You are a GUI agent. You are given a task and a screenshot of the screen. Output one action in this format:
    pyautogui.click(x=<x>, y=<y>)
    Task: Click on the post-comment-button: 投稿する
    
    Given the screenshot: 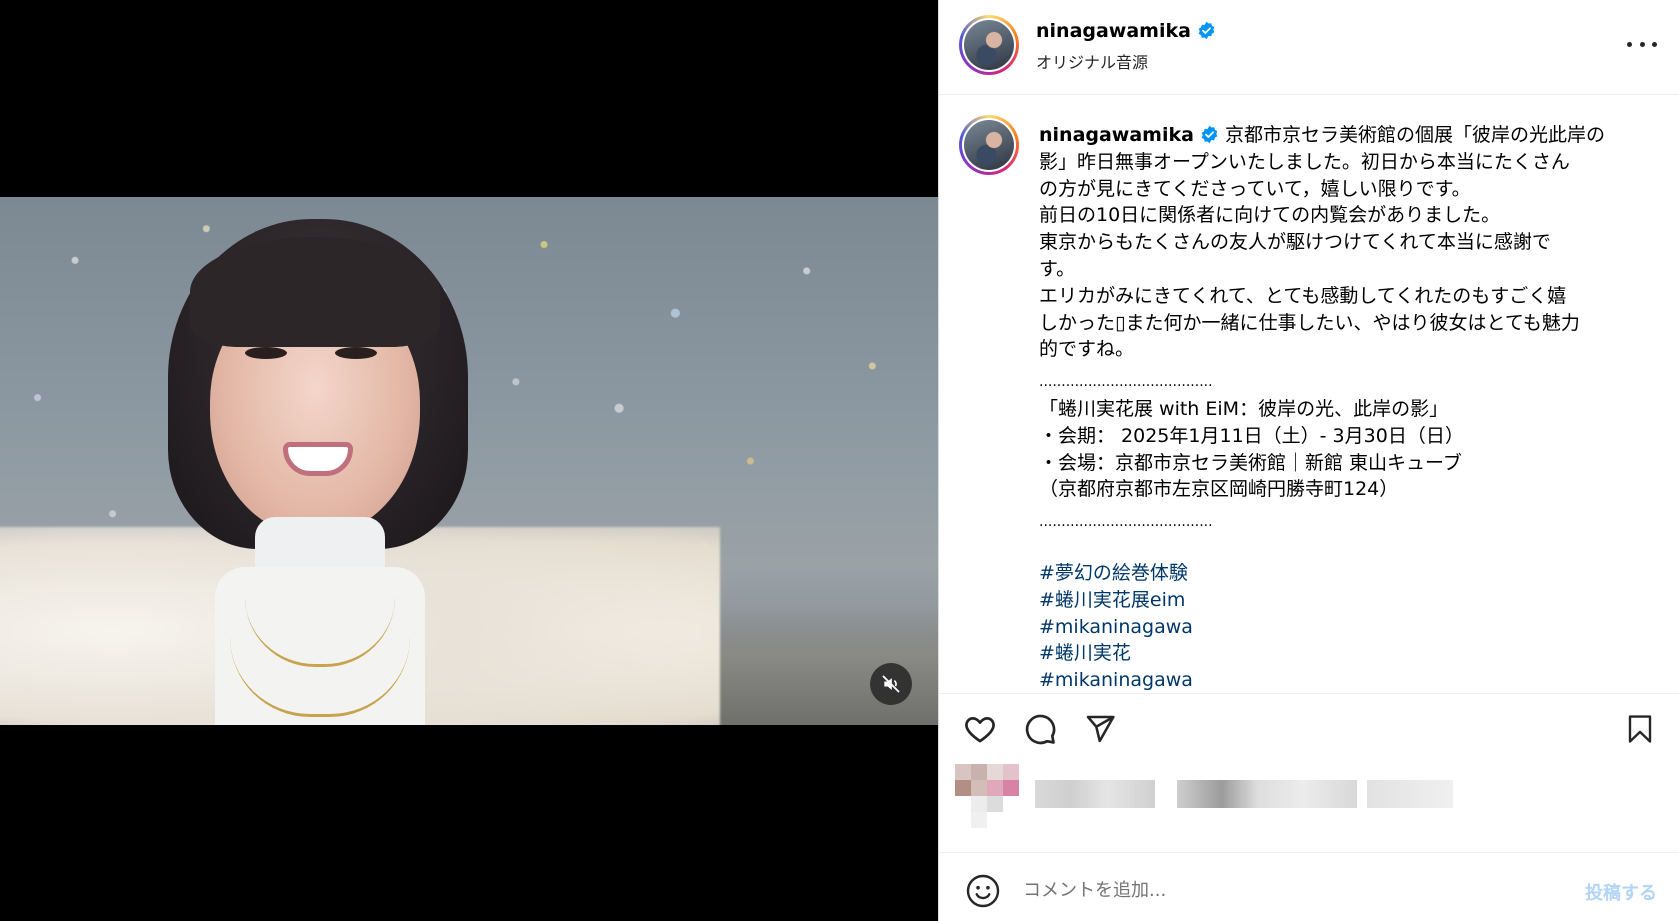 What is the action you would take?
    pyautogui.click(x=1621, y=892)
    